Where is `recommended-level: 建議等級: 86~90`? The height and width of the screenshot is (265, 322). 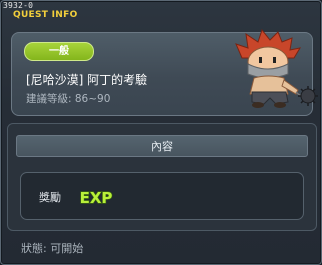
recommended-level: 建議等級: 86~90 is located at coordinates (68, 99).